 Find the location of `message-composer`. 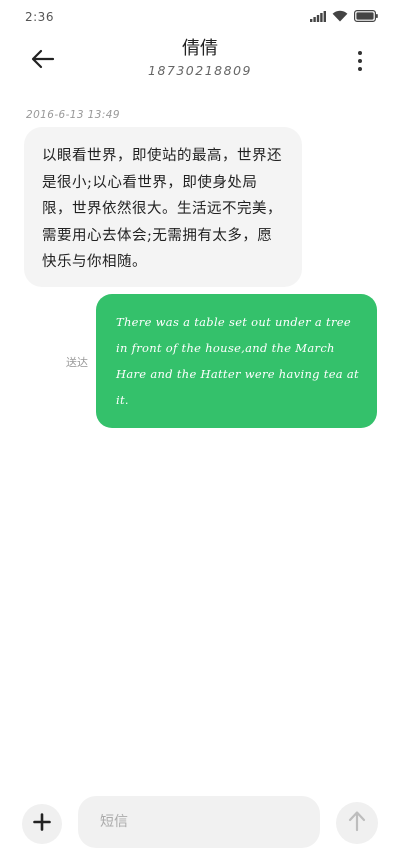

message-composer is located at coordinates (200, 823).